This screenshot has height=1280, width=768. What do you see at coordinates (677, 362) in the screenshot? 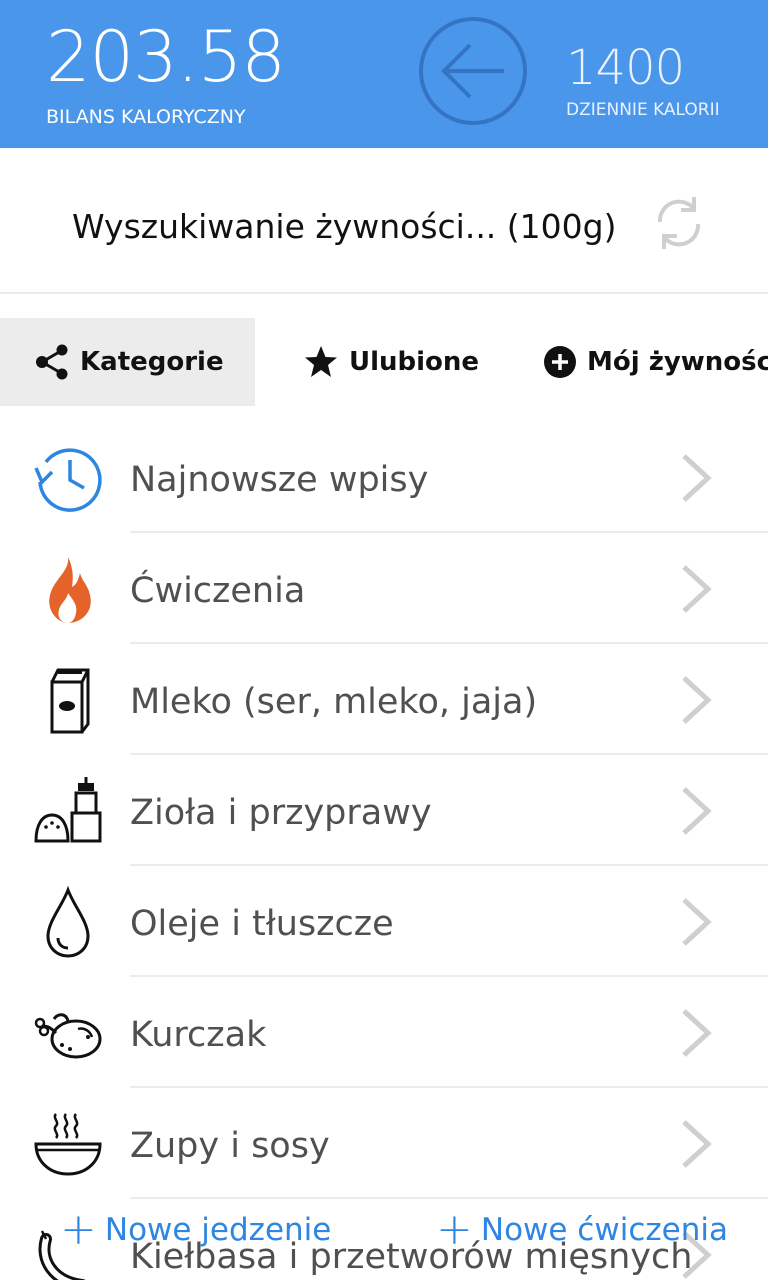
I see `tab-my-food-label: Mój żywności` at bounding box center [677, 362].